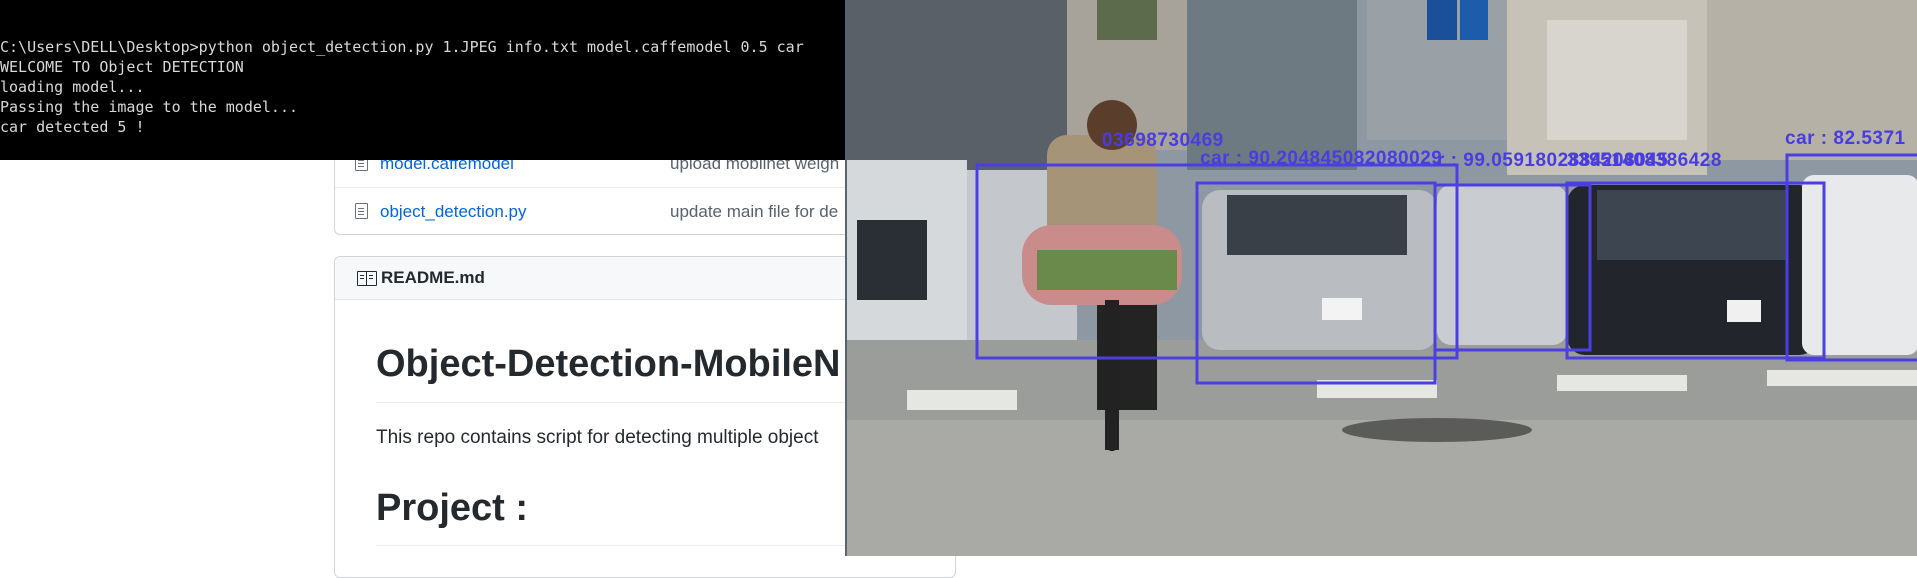  I want to click on detection-label: car : 82.5371, so click(1845, 138).